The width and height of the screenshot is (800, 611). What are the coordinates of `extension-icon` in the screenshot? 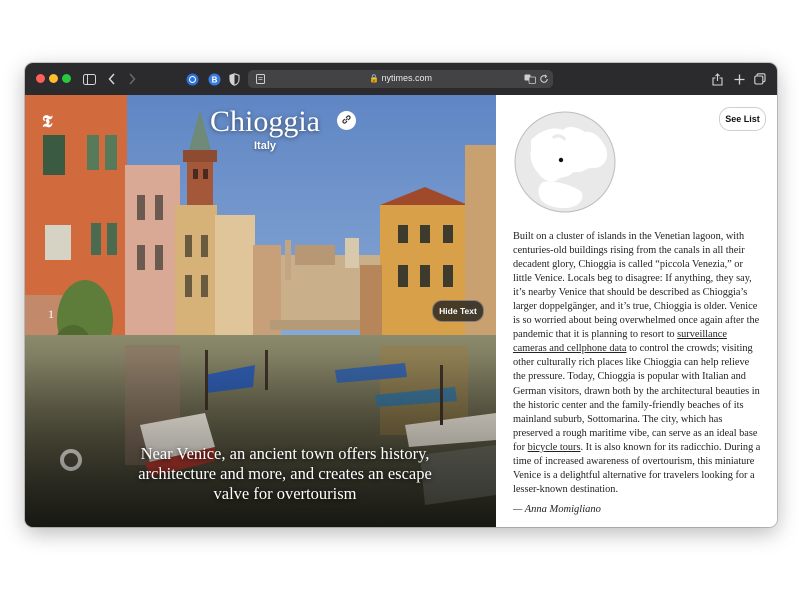 It's located at (192, 79).